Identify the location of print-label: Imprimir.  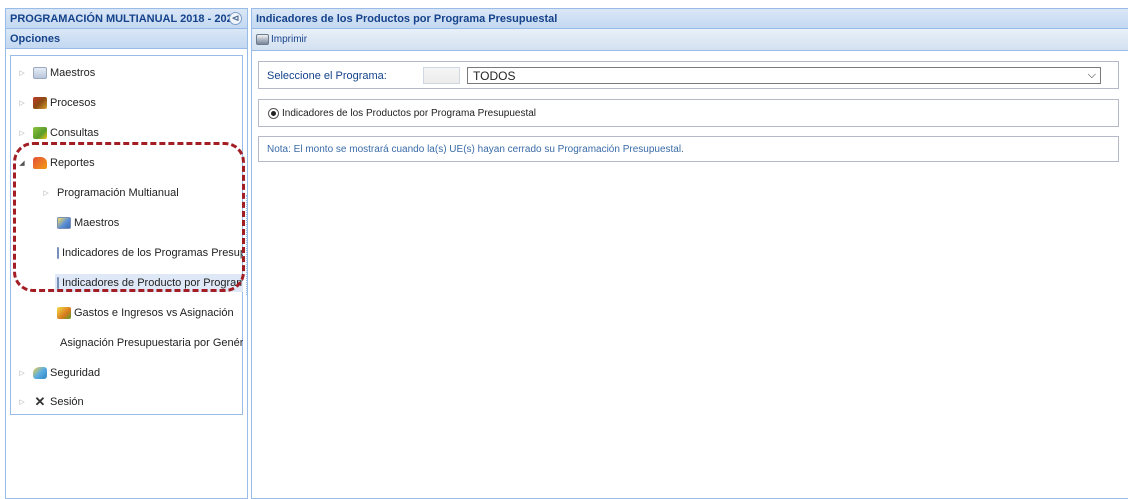
(289, 39).